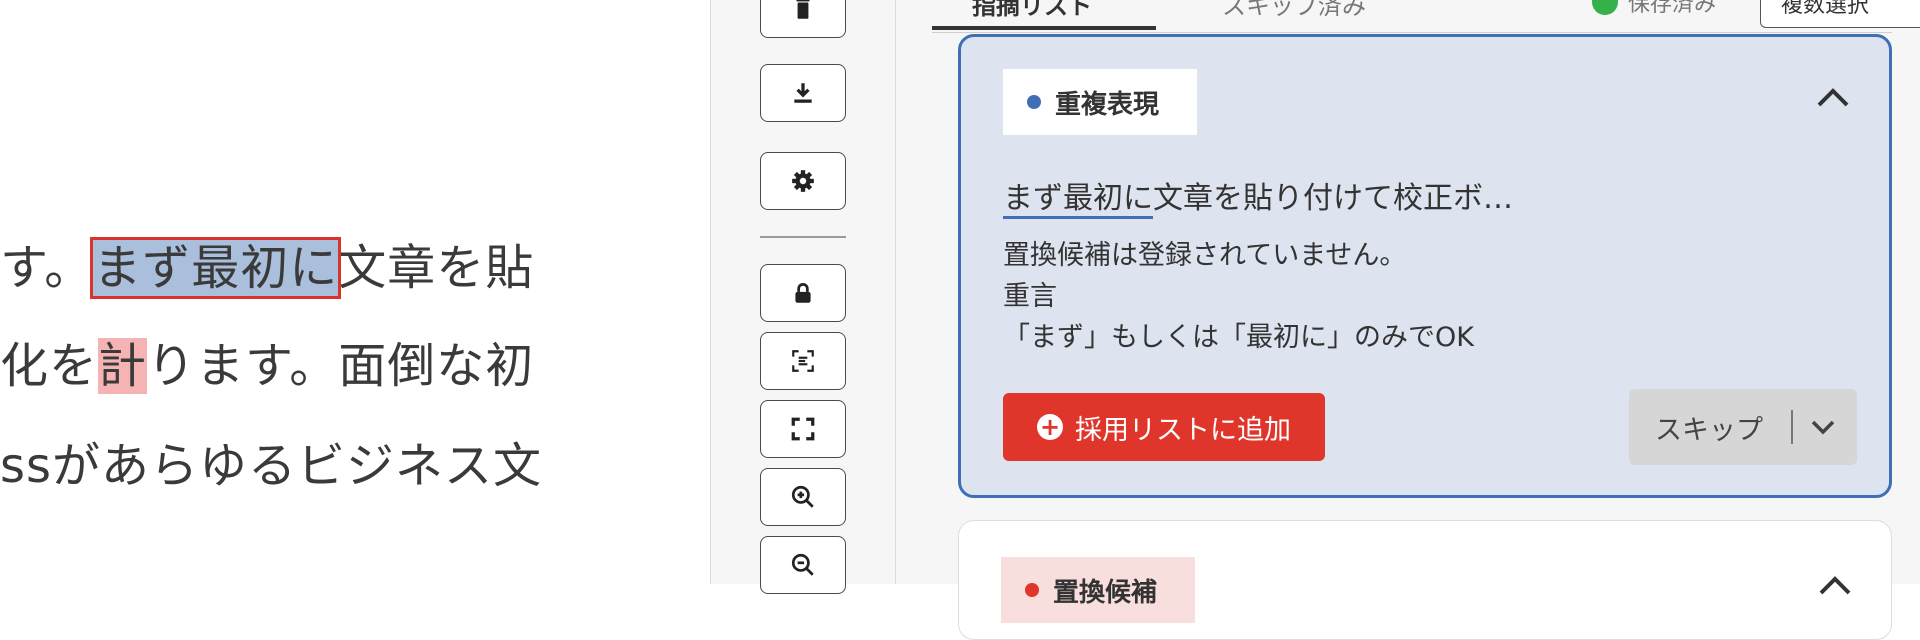 This screenshot has height=640, width=1920. Describe the element at coordinates (803, 9) in the screenshot. I see `trash-icon` at that location.